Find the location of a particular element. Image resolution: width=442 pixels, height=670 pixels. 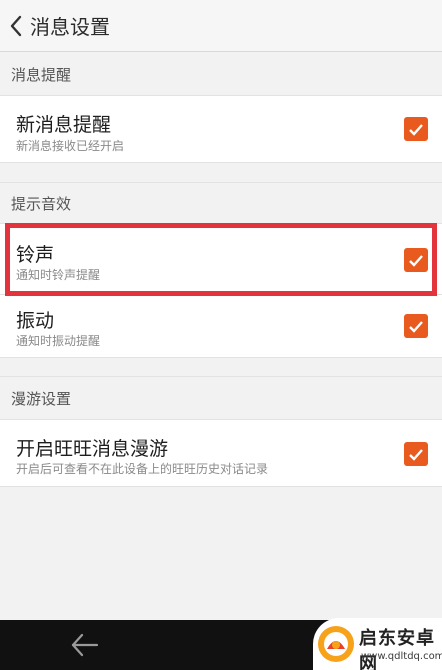

watermark-name: 启东安卓网 is located at coordinates (397, 649).